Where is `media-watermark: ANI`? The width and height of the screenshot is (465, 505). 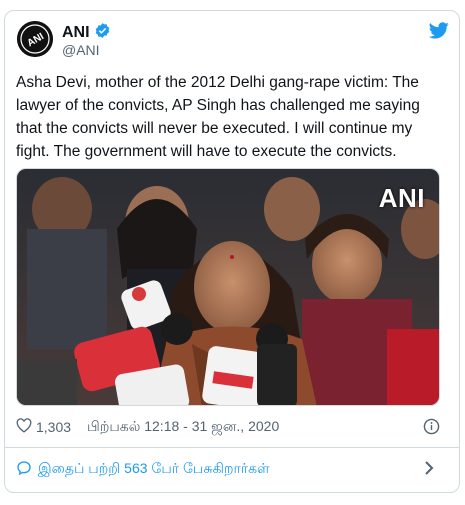 media-watermark: ANI is located at coordinates (401, 198).